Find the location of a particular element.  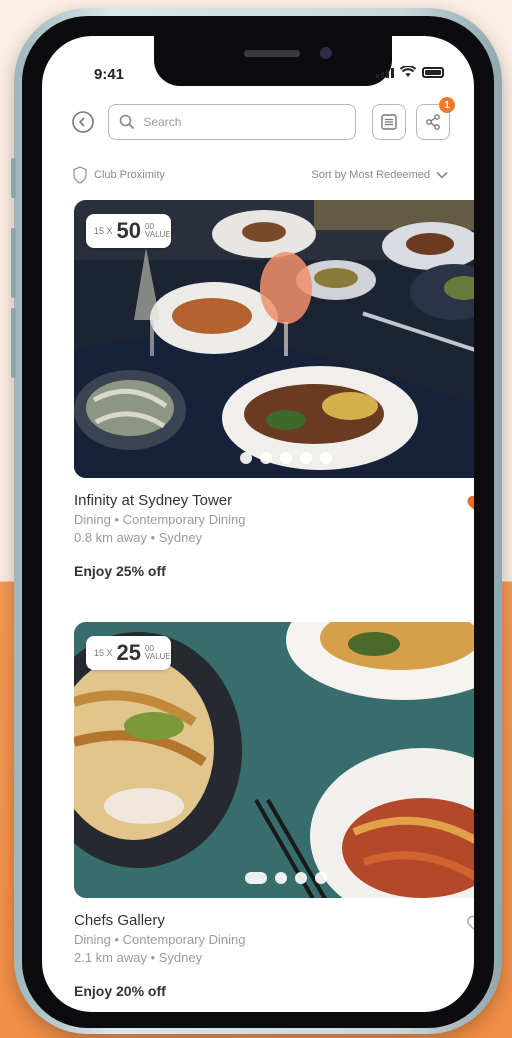

status-time: 9:41 is located at coordinates (109, 74).